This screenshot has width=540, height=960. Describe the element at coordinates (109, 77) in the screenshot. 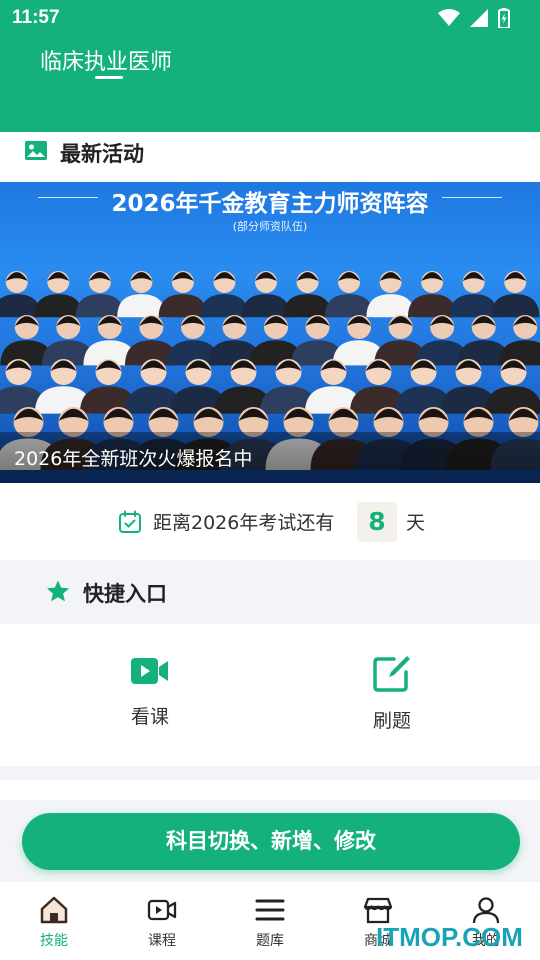

I see `title-indicator` at that location.